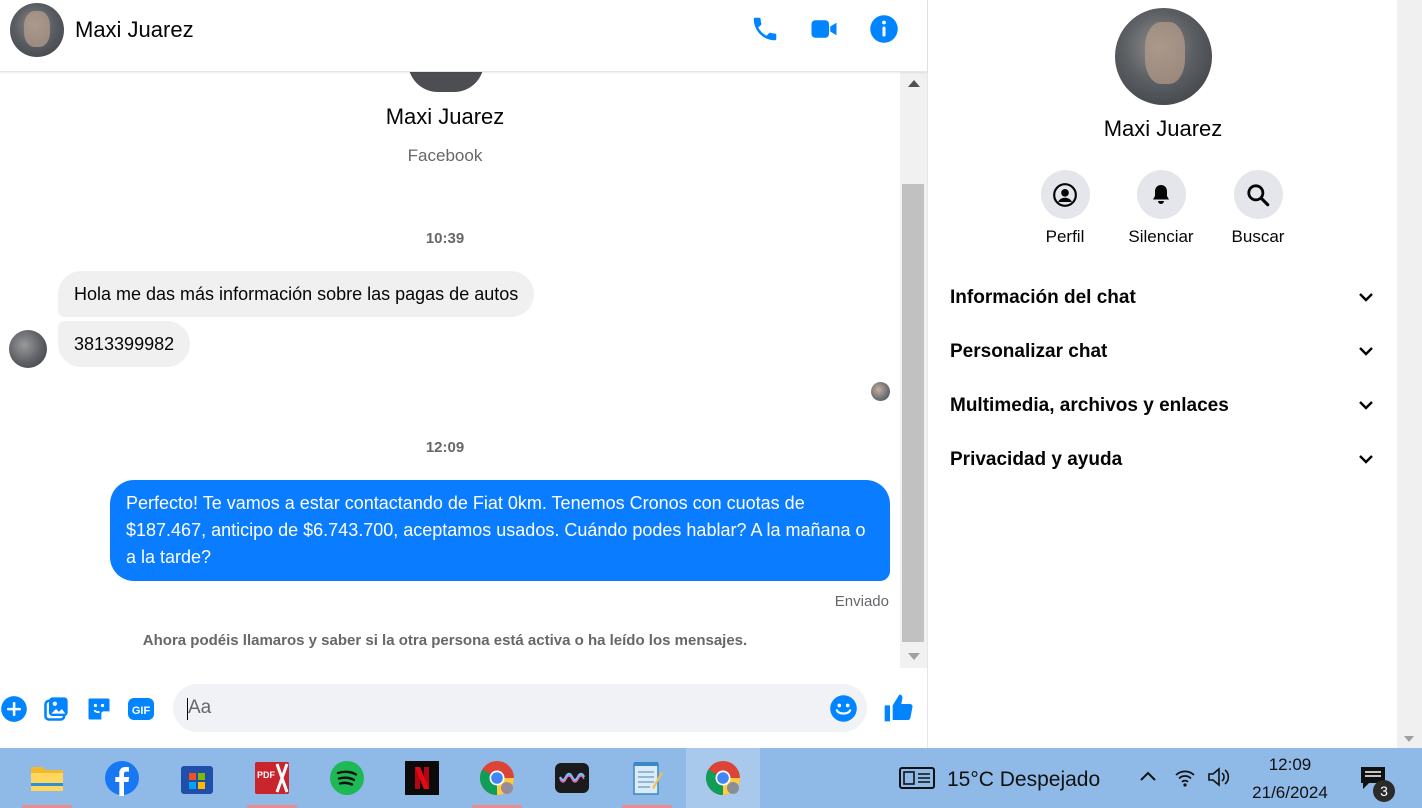  What do you see at coordinates (1089, 405) in the screenshot?
I see `section-label: Multimedia, archivos y enlaces` at bounding box center [1089, 405].